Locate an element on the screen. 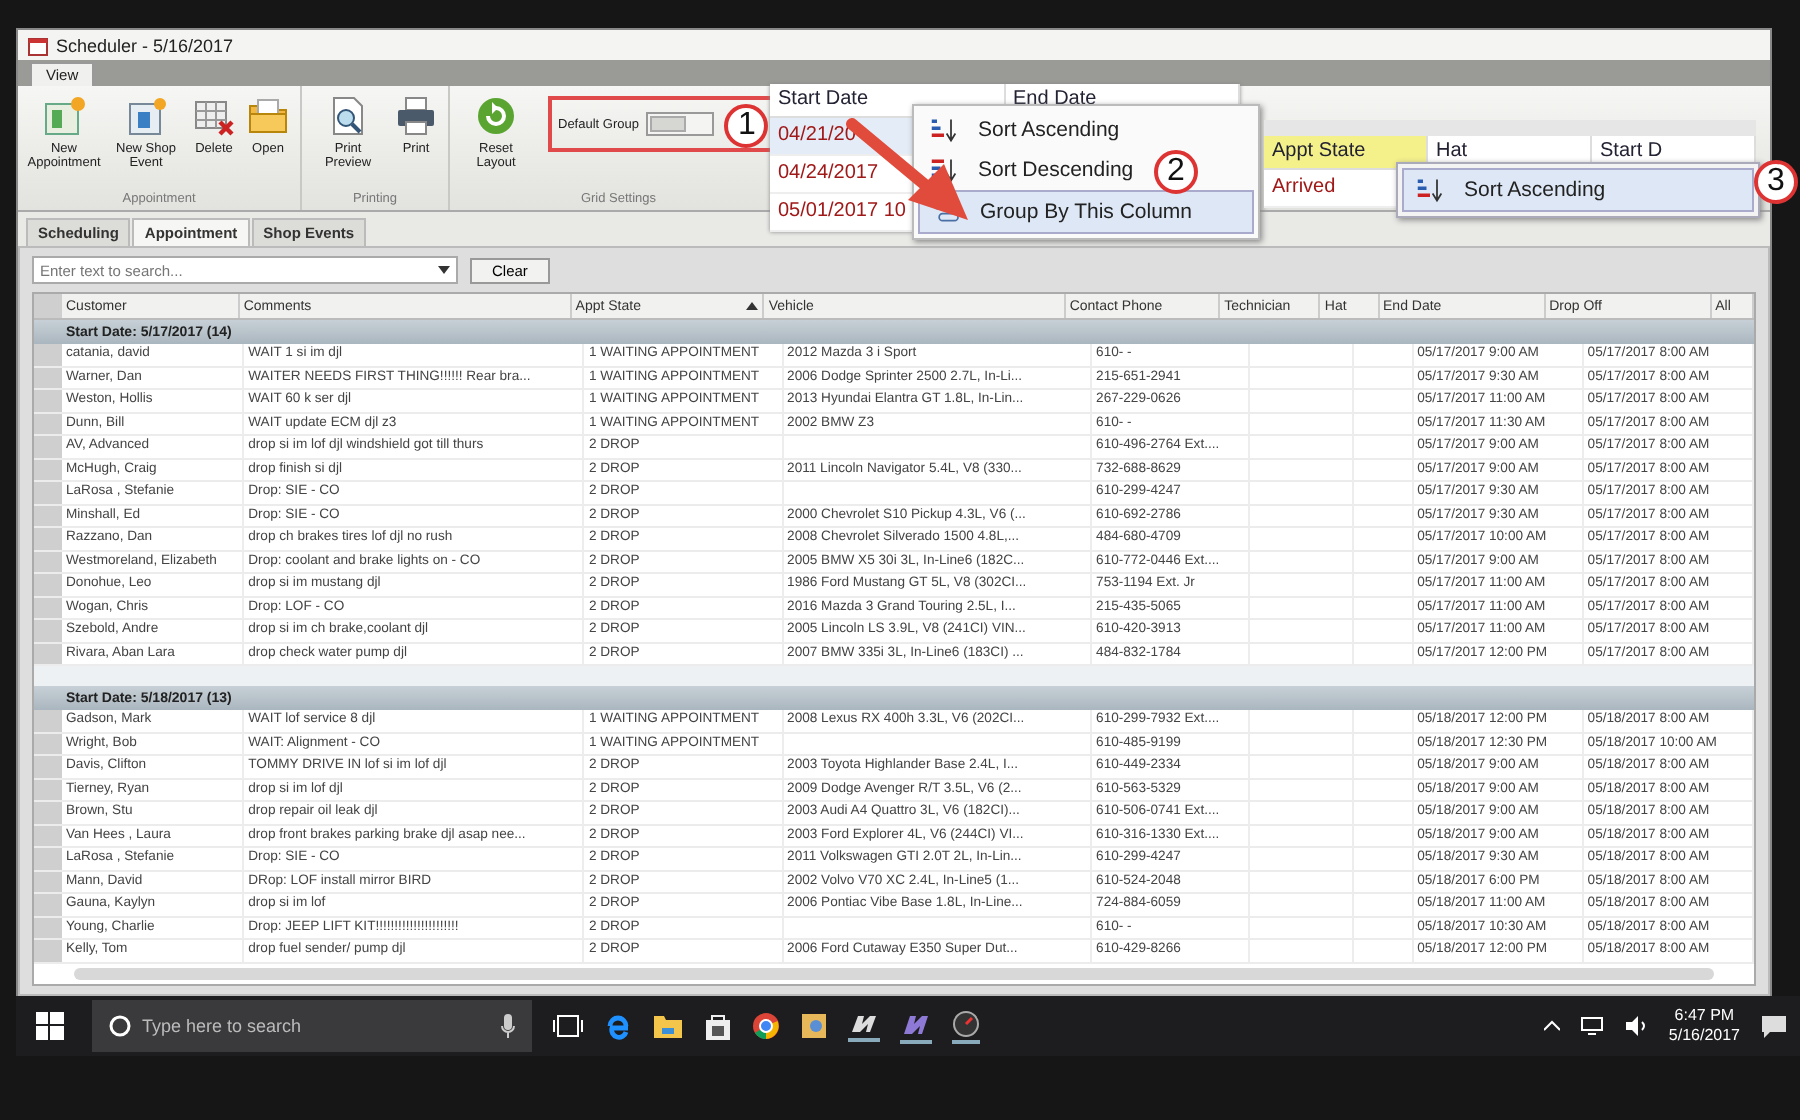 This screenshot has height=1120, width=1800. toggle-switch is located at coordinates (680, 124).